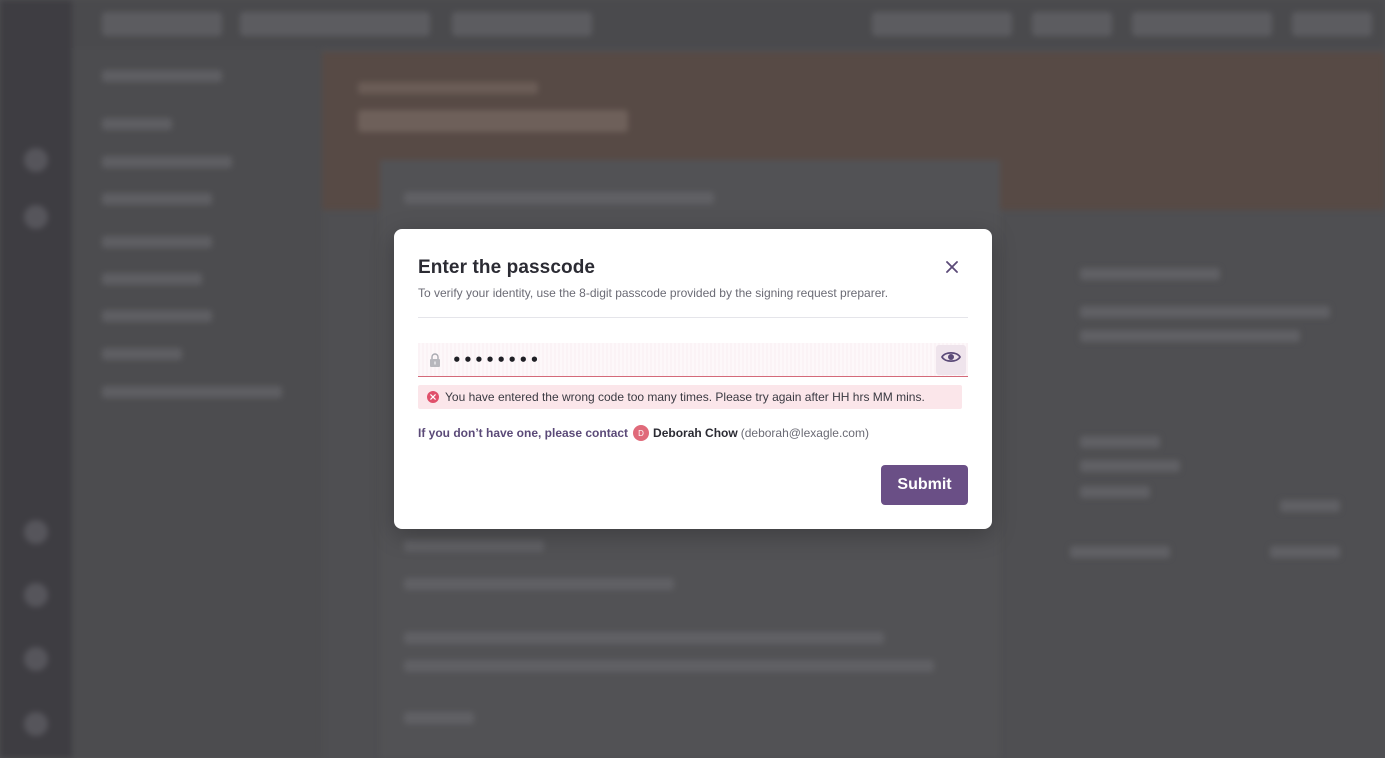 Image resolution: width=1385 pixels, height=758 pixels. I want to click on contact-email: (deborah@lexagle.com), so click(804, 433).